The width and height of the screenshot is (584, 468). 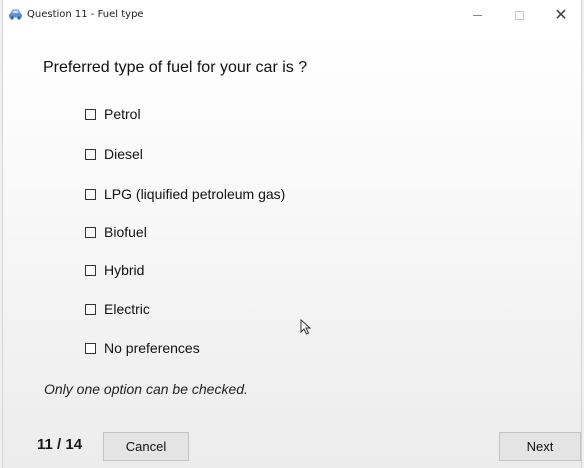 What do you see at coordinates (85, 14) in the screenshot?
I see `window-title: Question 11 - Fuel type` at bounding box center [85, 14].